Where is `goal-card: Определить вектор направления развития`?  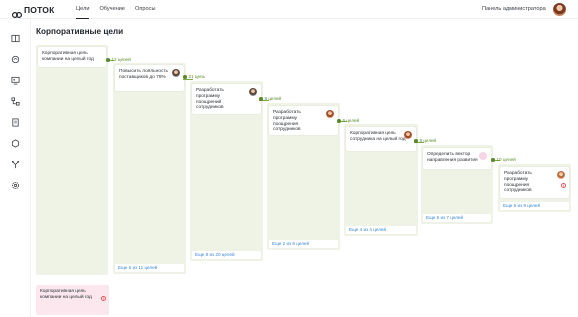
goal-card: Определить вектор направления развития is located at coordinates (457, 158).